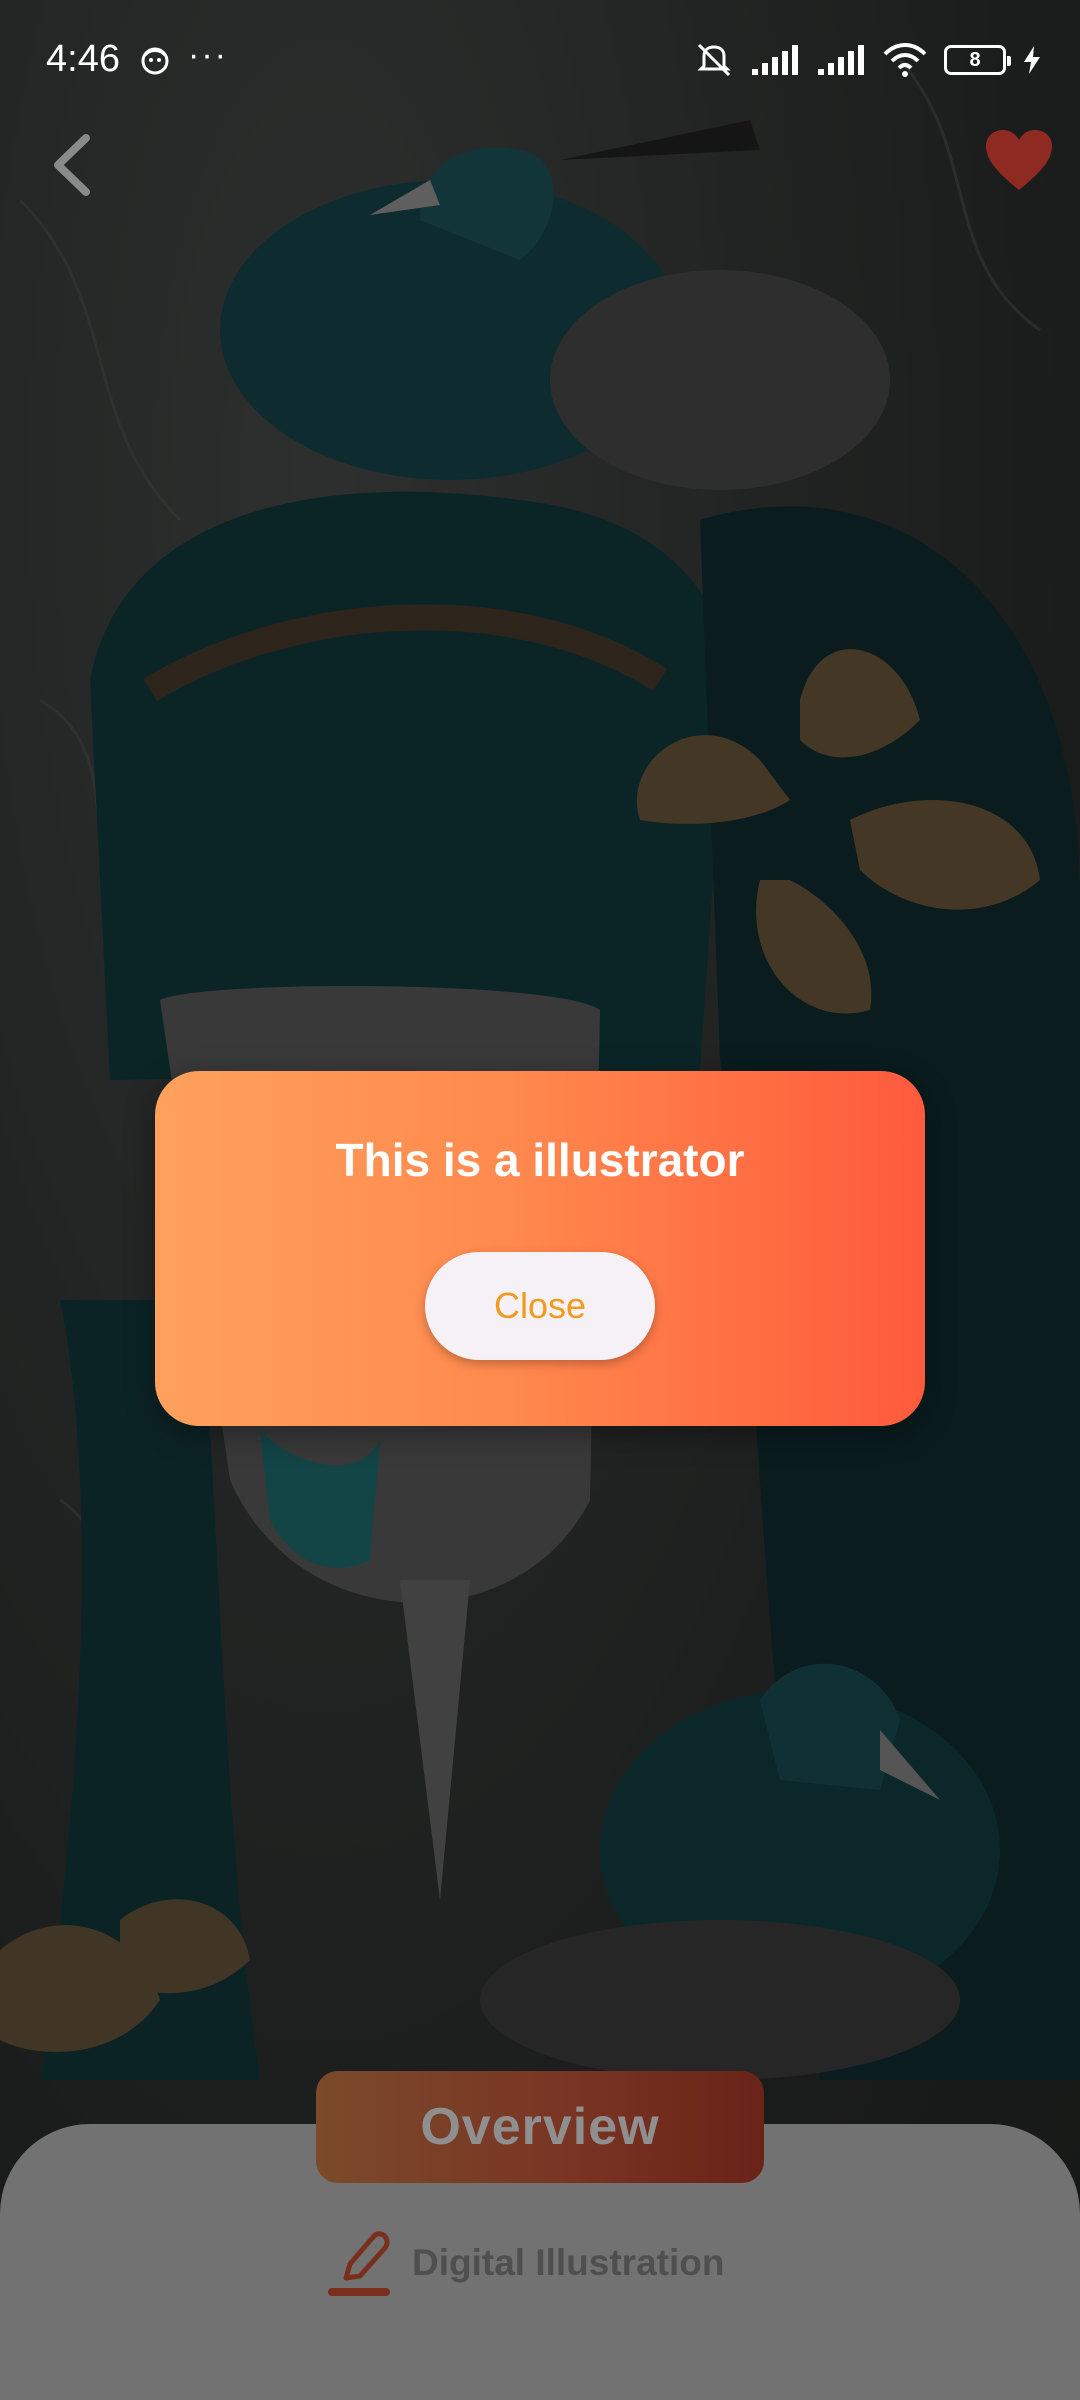  I want to click on battery-icon: 8, so click(977, 60).